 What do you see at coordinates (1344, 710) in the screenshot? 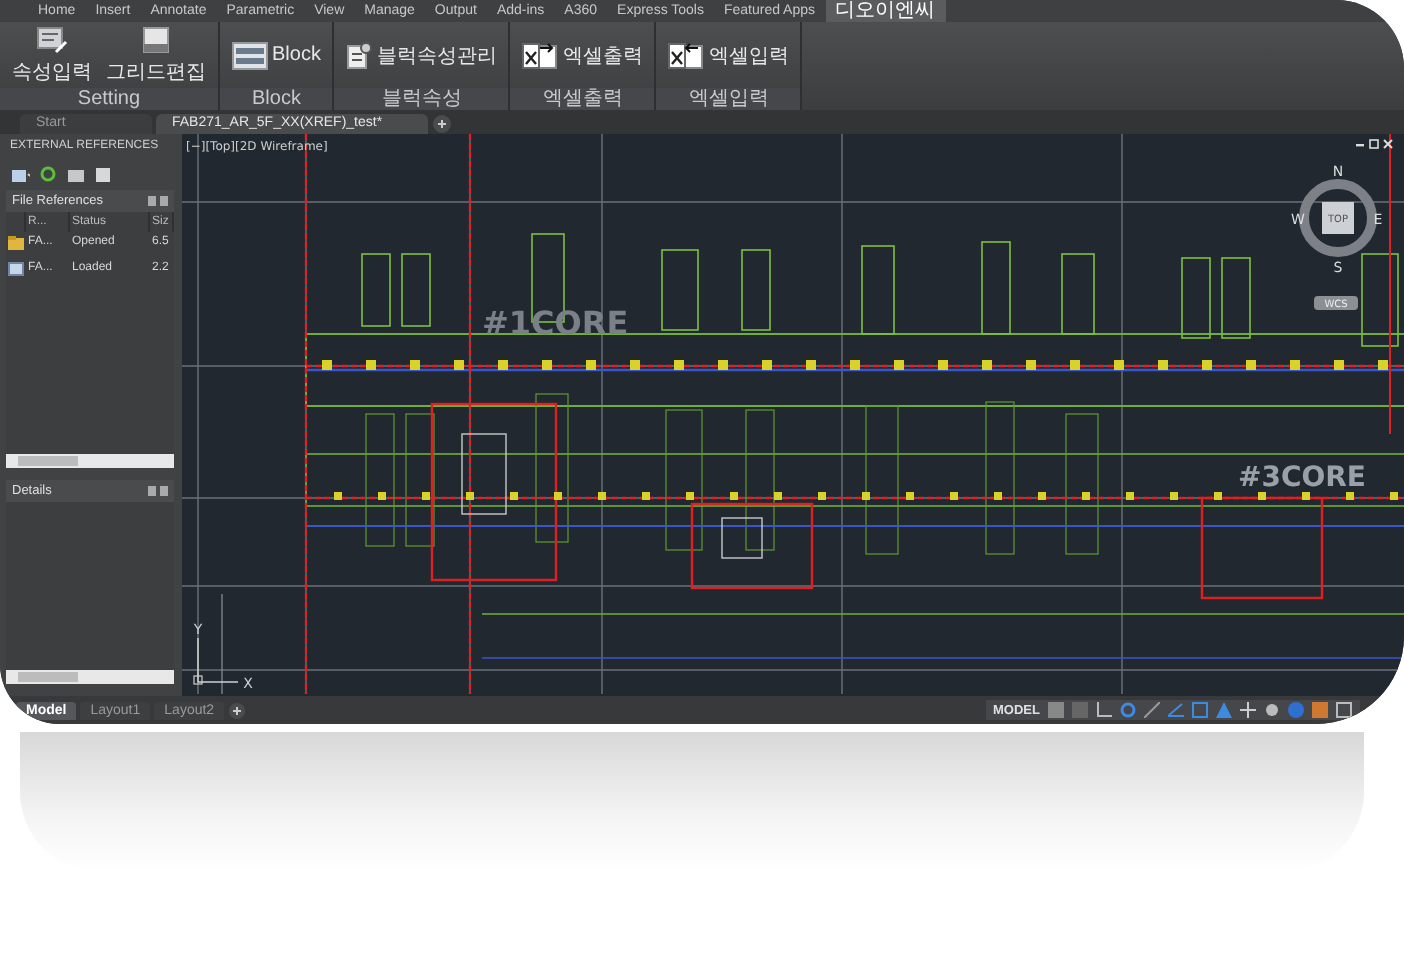
I see `fullscreen-icon` at bounding box center [1344, 710].